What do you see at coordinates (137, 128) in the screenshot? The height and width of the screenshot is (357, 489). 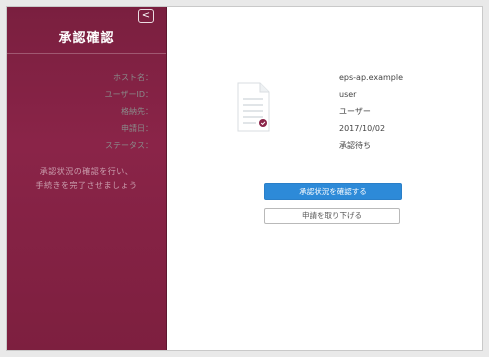 I see `date-label: 申請日：` at bounding box center [137, 128].